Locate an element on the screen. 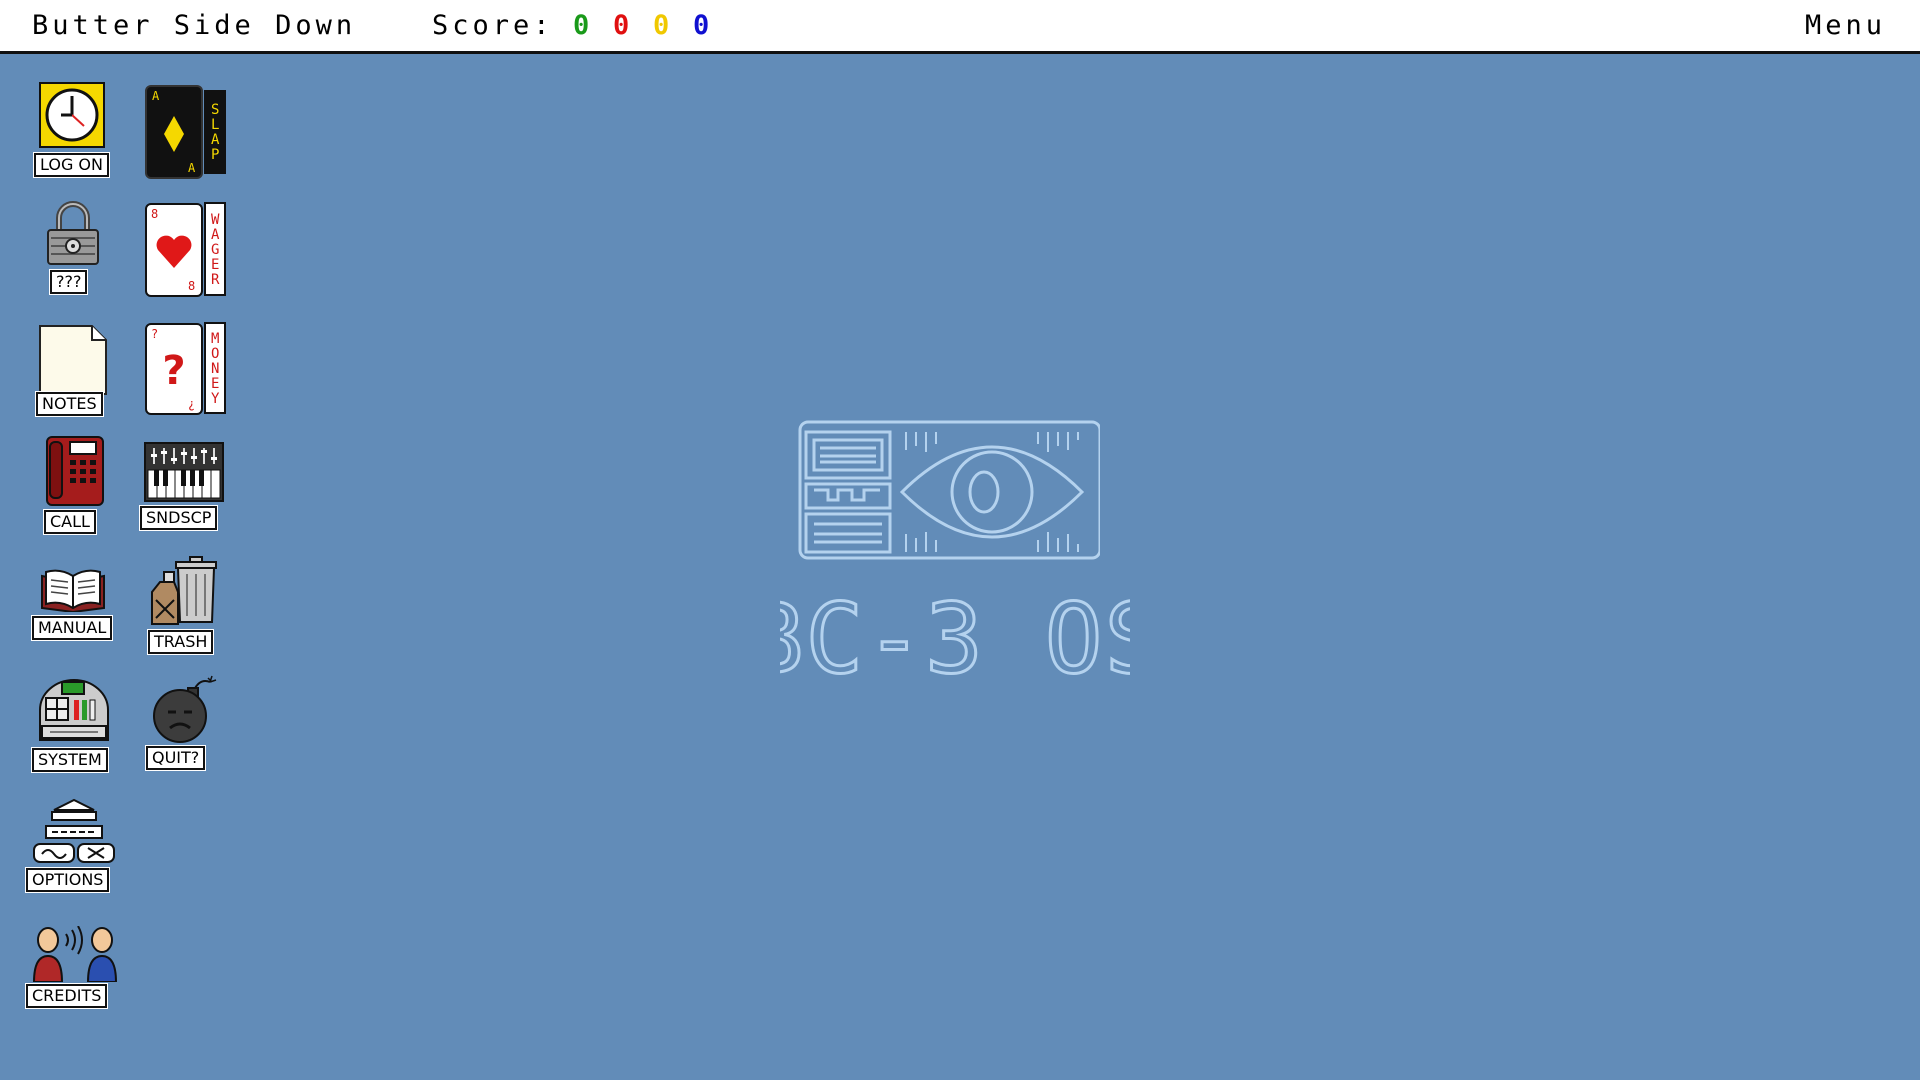  os-logo-text: BC-3 OS is located at coordinates (955, 640).